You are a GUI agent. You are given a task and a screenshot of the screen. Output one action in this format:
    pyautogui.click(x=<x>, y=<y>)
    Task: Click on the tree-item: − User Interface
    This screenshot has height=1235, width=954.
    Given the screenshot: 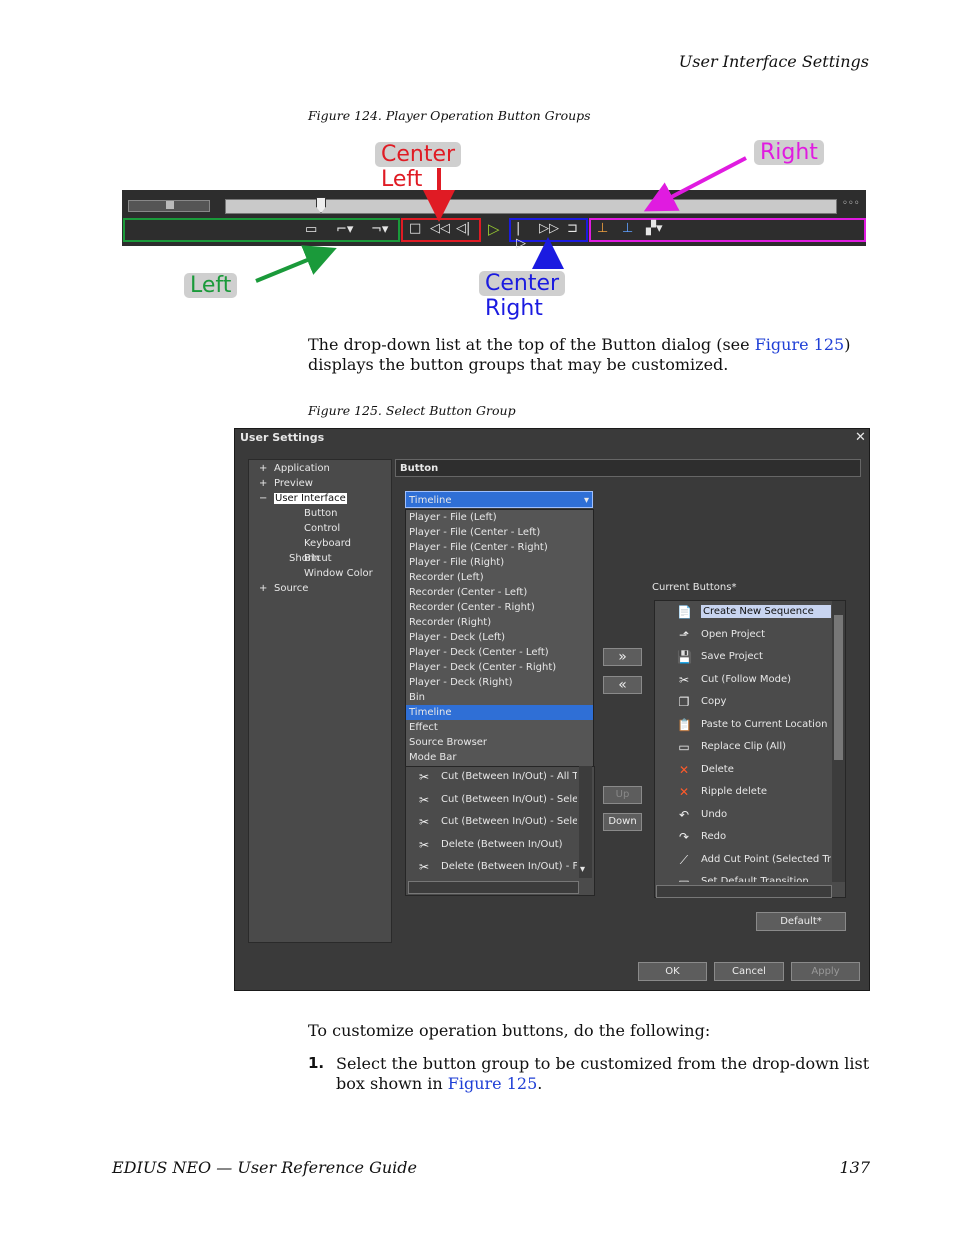 What is the action you would take?
    pyautogui.click(x=321, y=498)
    